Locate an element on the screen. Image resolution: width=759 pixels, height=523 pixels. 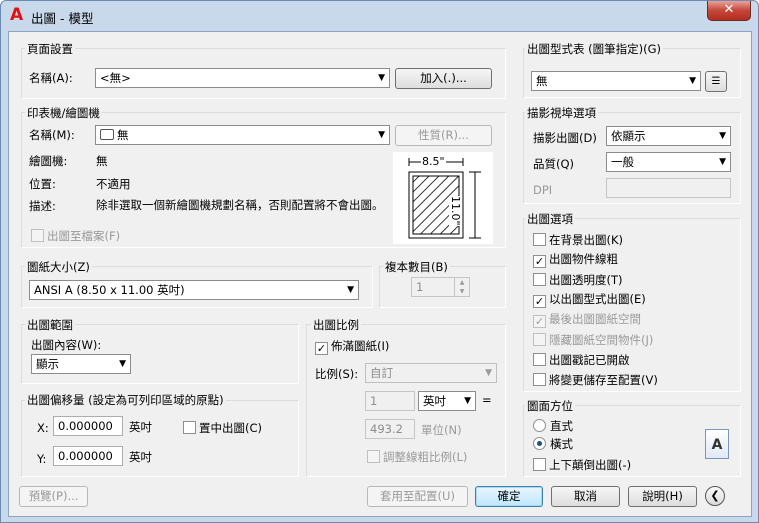
ok-button: 確定 is located at coordinates (509, 496).